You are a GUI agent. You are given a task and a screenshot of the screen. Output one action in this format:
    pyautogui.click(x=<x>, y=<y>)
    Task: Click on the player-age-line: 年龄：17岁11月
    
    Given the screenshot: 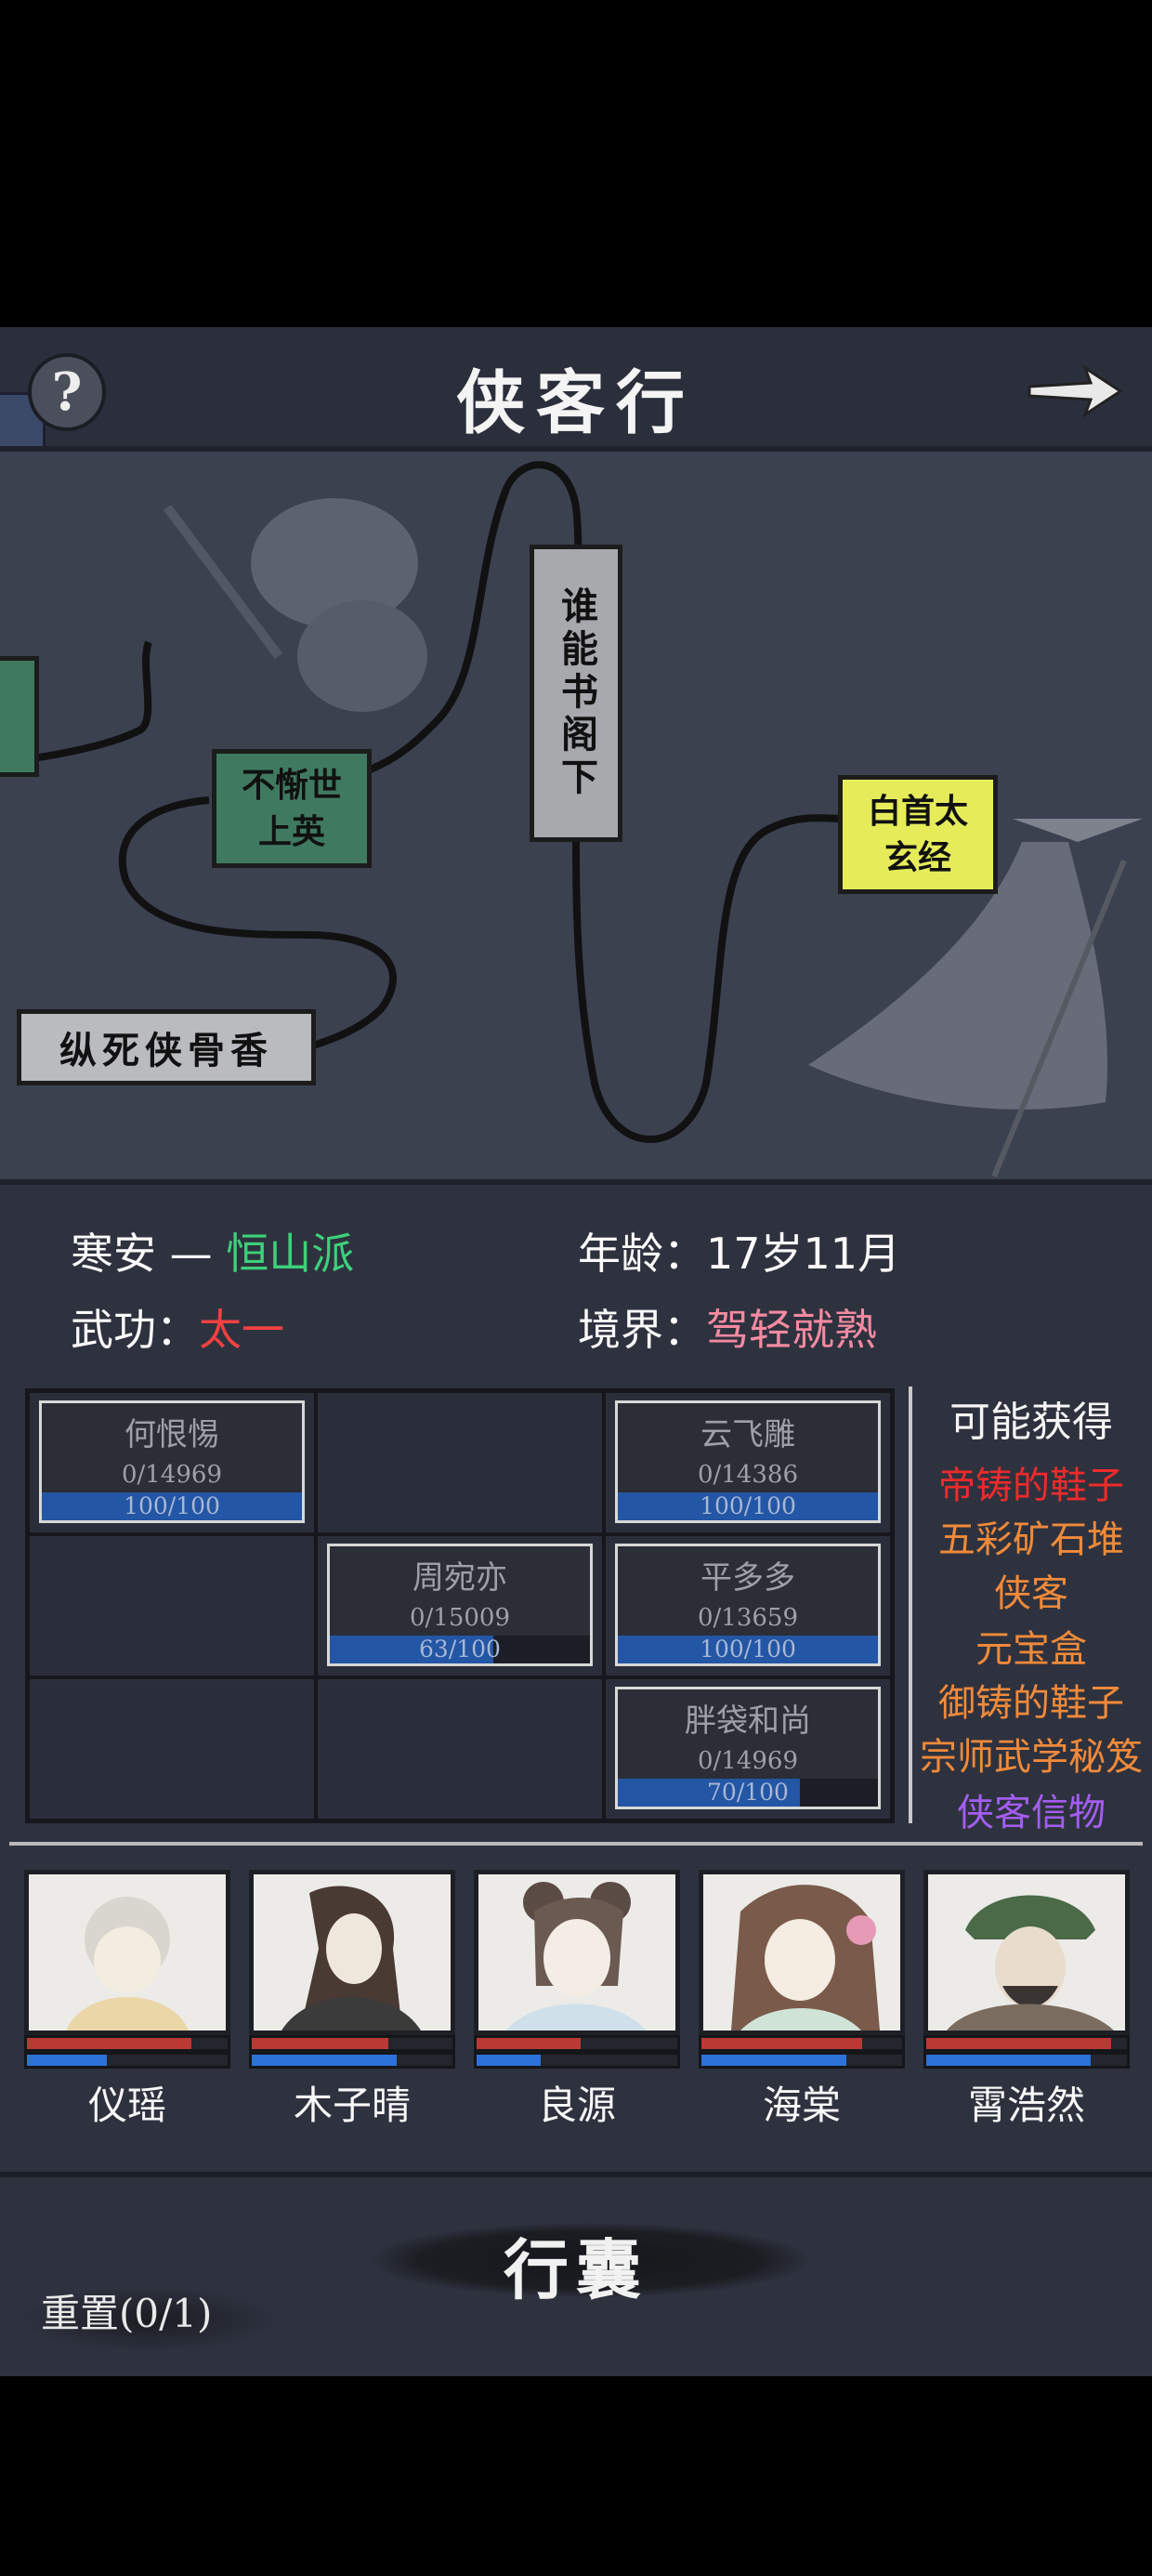 What is the action you would take?
    pyautogui.click(x=739, y=1250)
    